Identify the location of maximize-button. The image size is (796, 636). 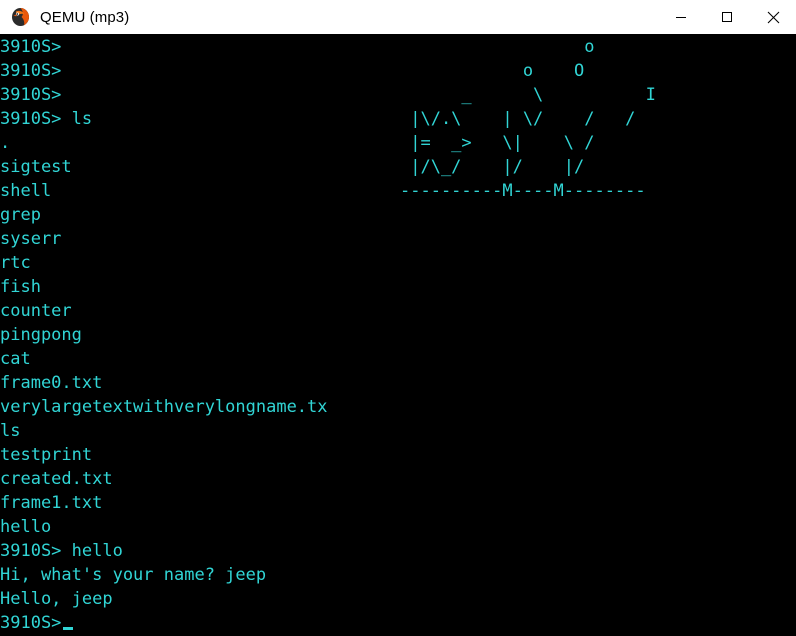
(727, 17).